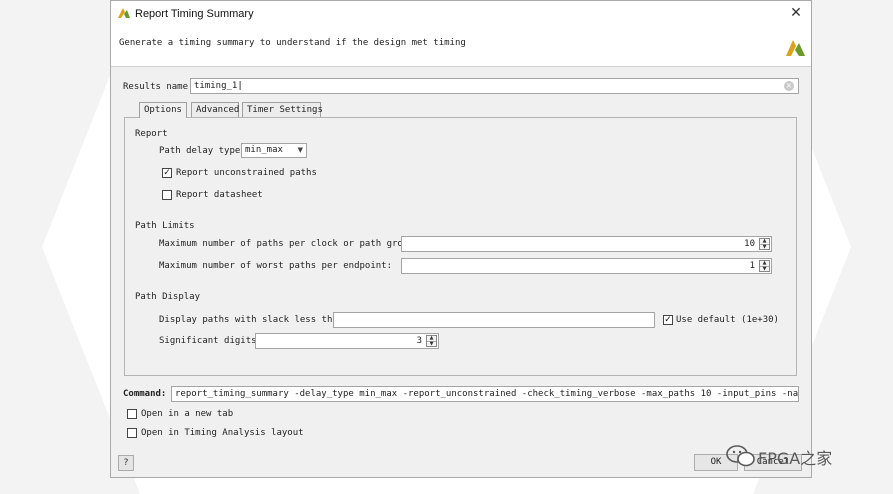 This screenshot has width=893, height=494. Describe the element at coordinates (749, 244) in the screenshot. I see `max-paths-value: 10` at that location.